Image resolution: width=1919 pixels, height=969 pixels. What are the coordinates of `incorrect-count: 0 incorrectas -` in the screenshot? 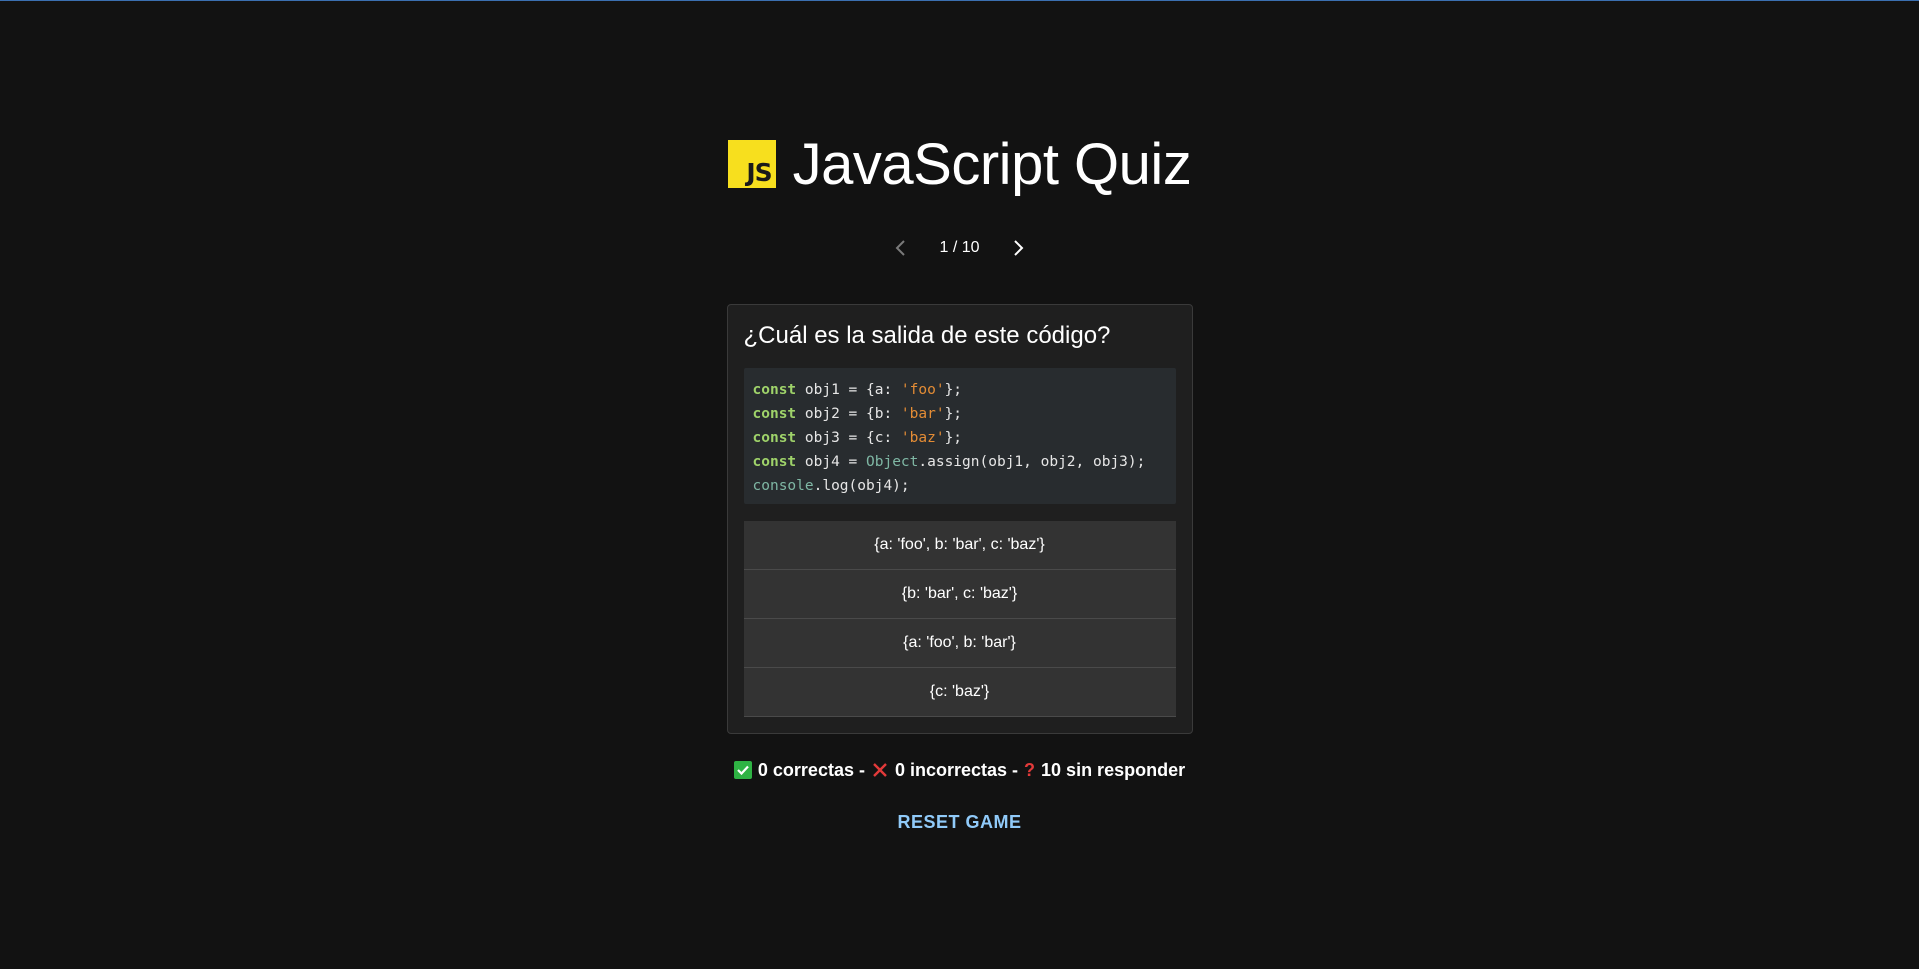 It's located at (956, 769).